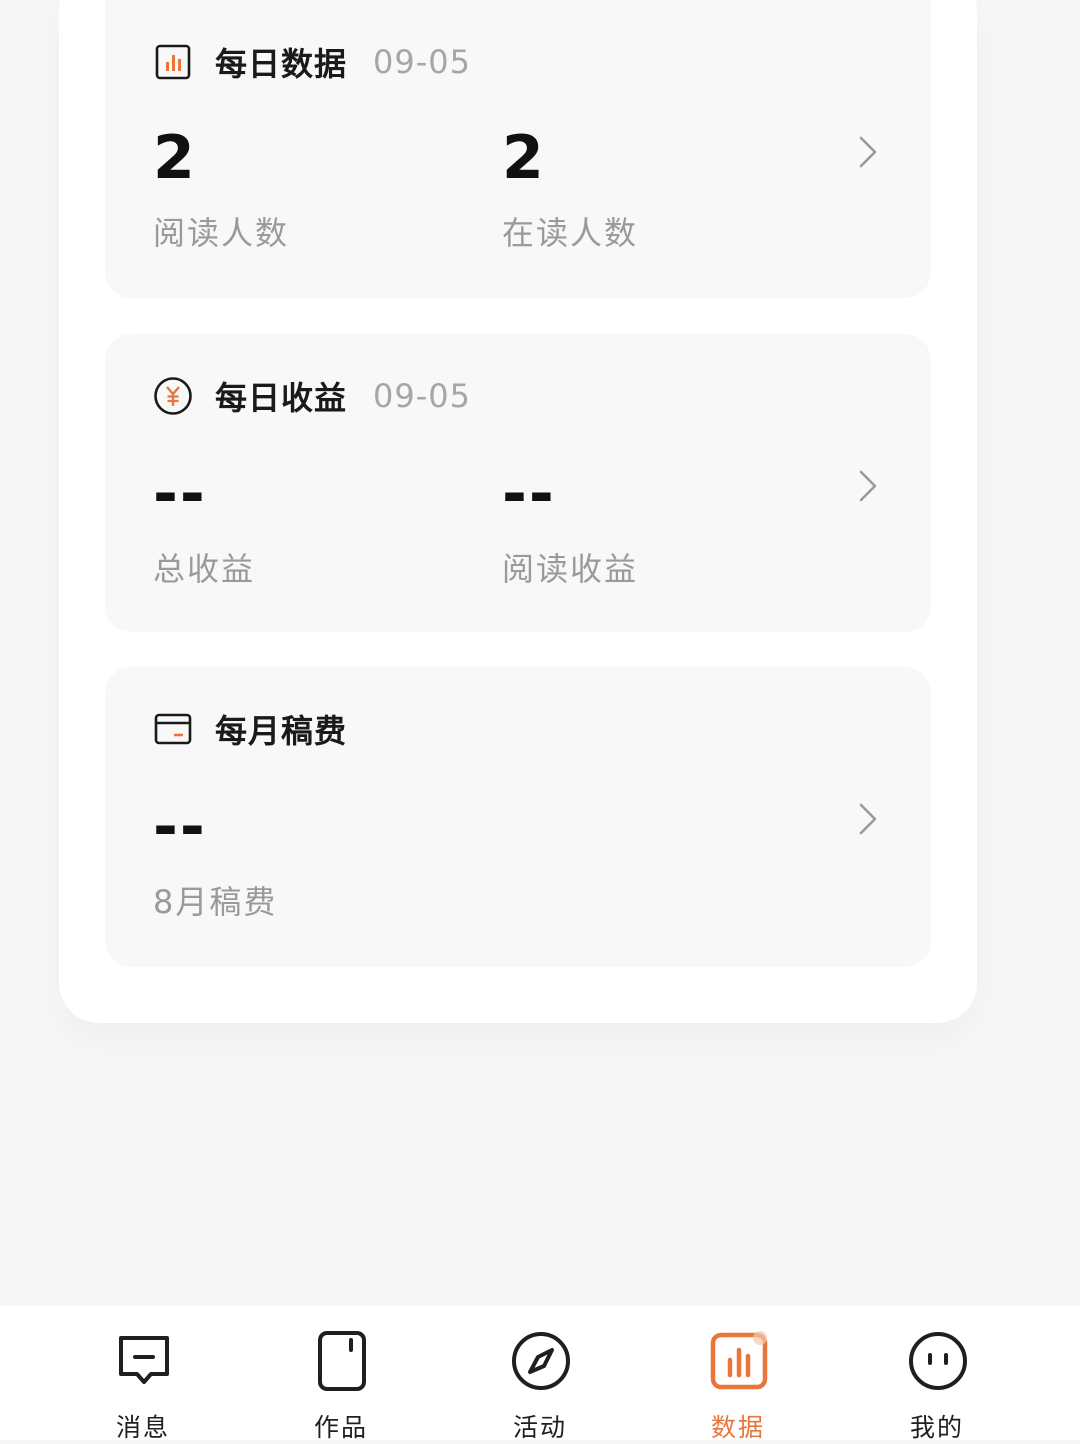  What do you see at coordinates (281, 398) in the screenshot?
I see `card-title: 每日收益` at bounding box center [281, 398].